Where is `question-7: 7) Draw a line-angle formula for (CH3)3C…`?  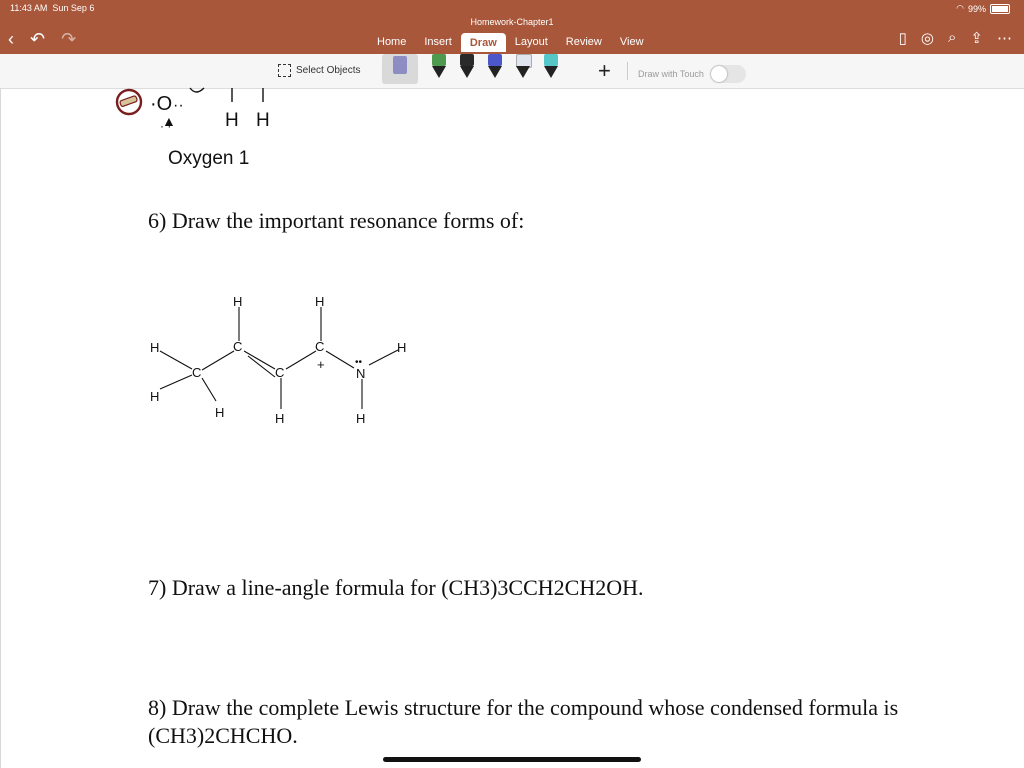
question-7: 7) Draw a line-angle formula for (CH3)3C… is located at coordinates (396, 587).